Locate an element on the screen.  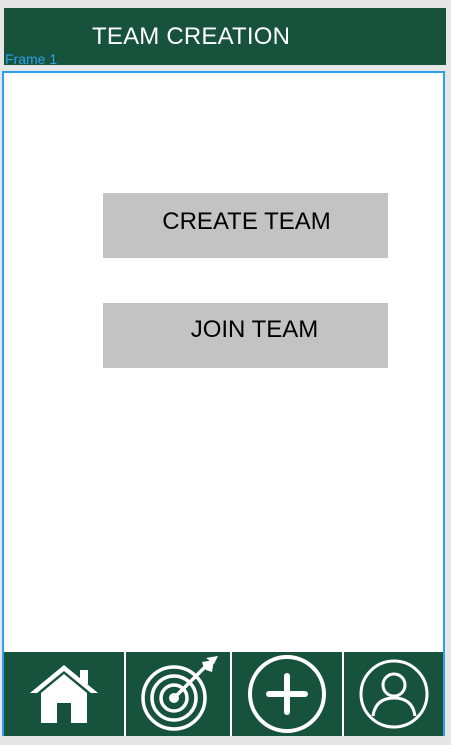
app-header: TEAM CREATION is located at coordinates (225, 36).